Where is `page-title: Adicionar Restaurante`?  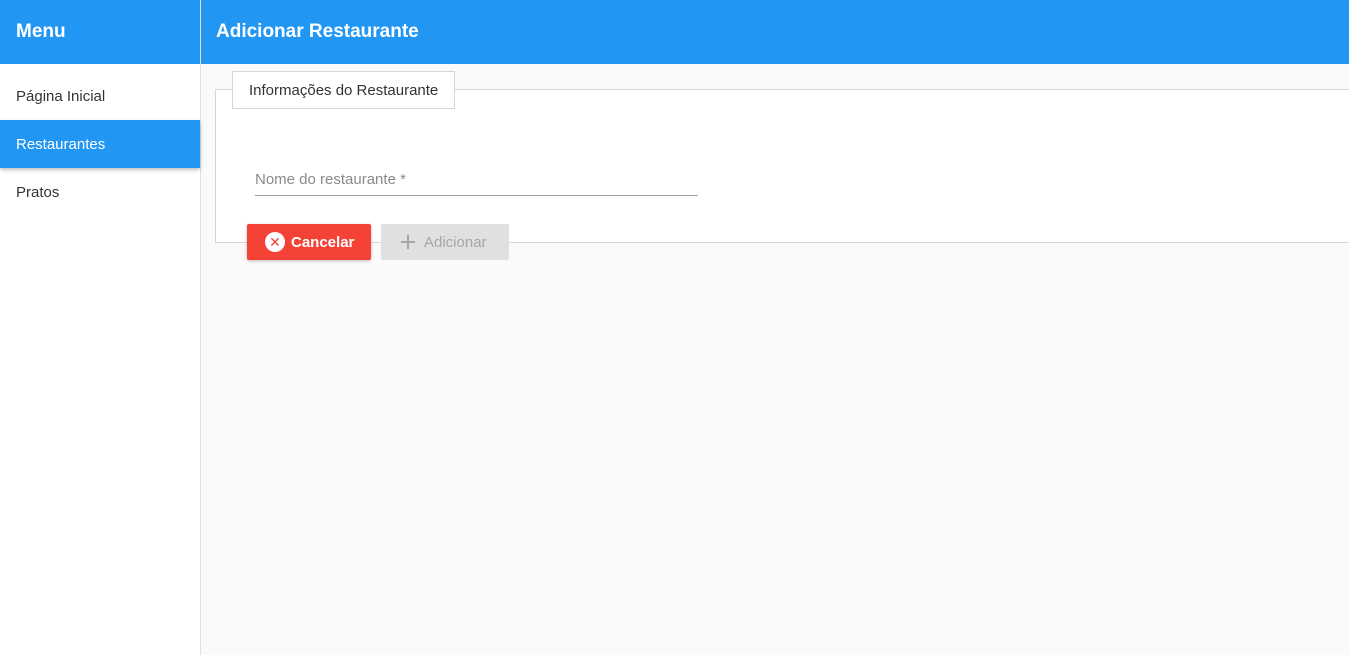 page-title: Adicionar Restaurante is located at coordinates (775, 32).